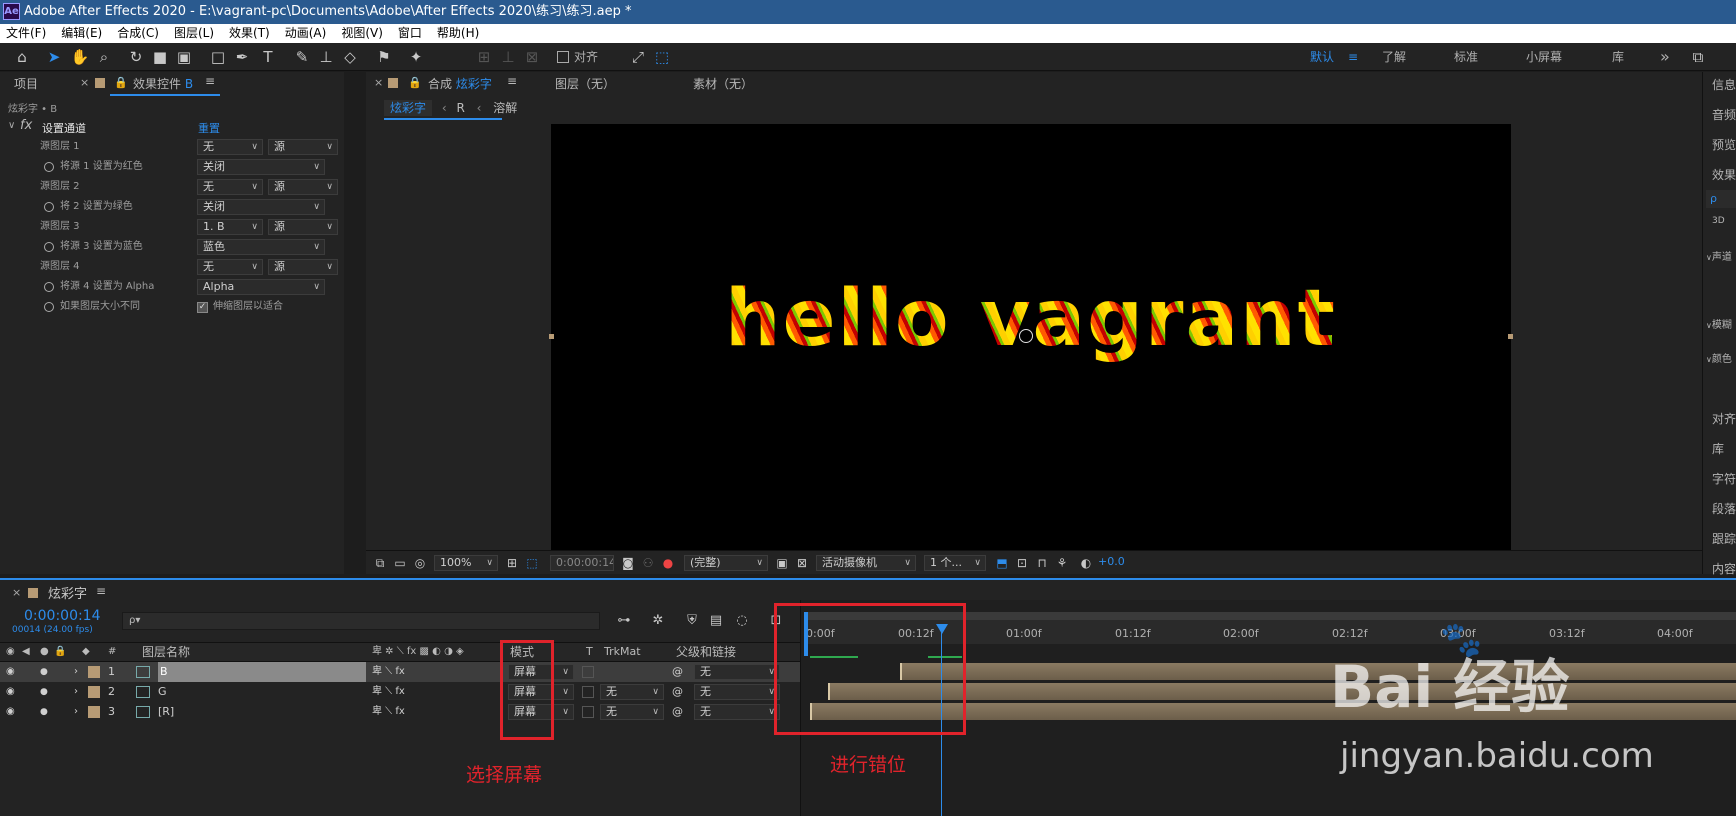  Describe the element at coordinates (1724, 478) in the screenshot. I see `panel-character: 字符` at that location.